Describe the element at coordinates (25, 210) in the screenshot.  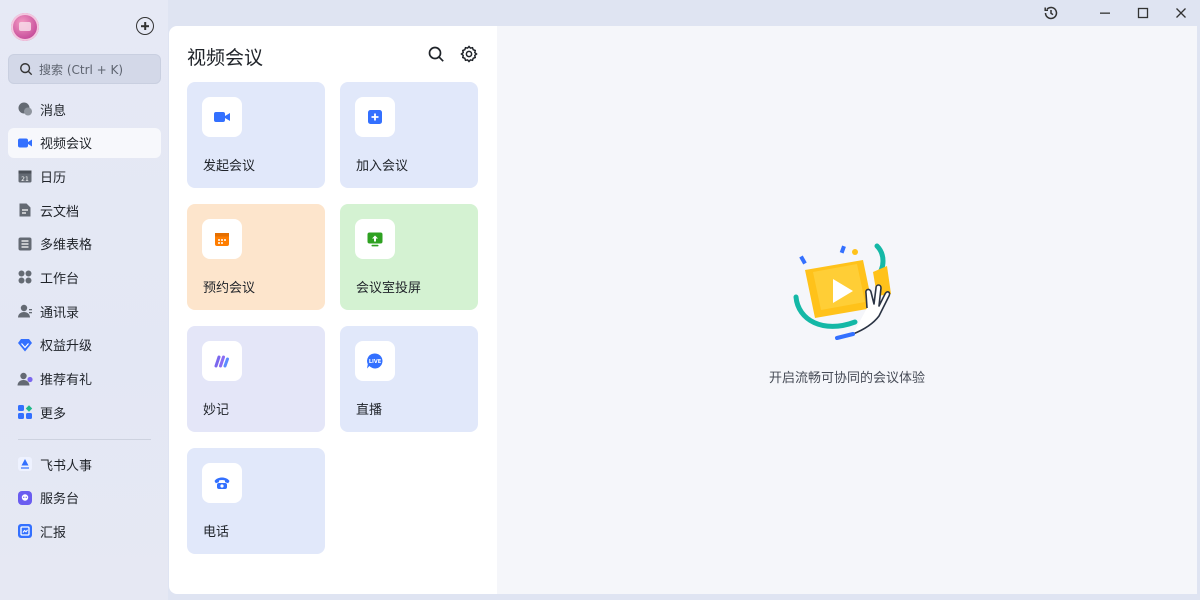
I see `doc-icon` at that location.